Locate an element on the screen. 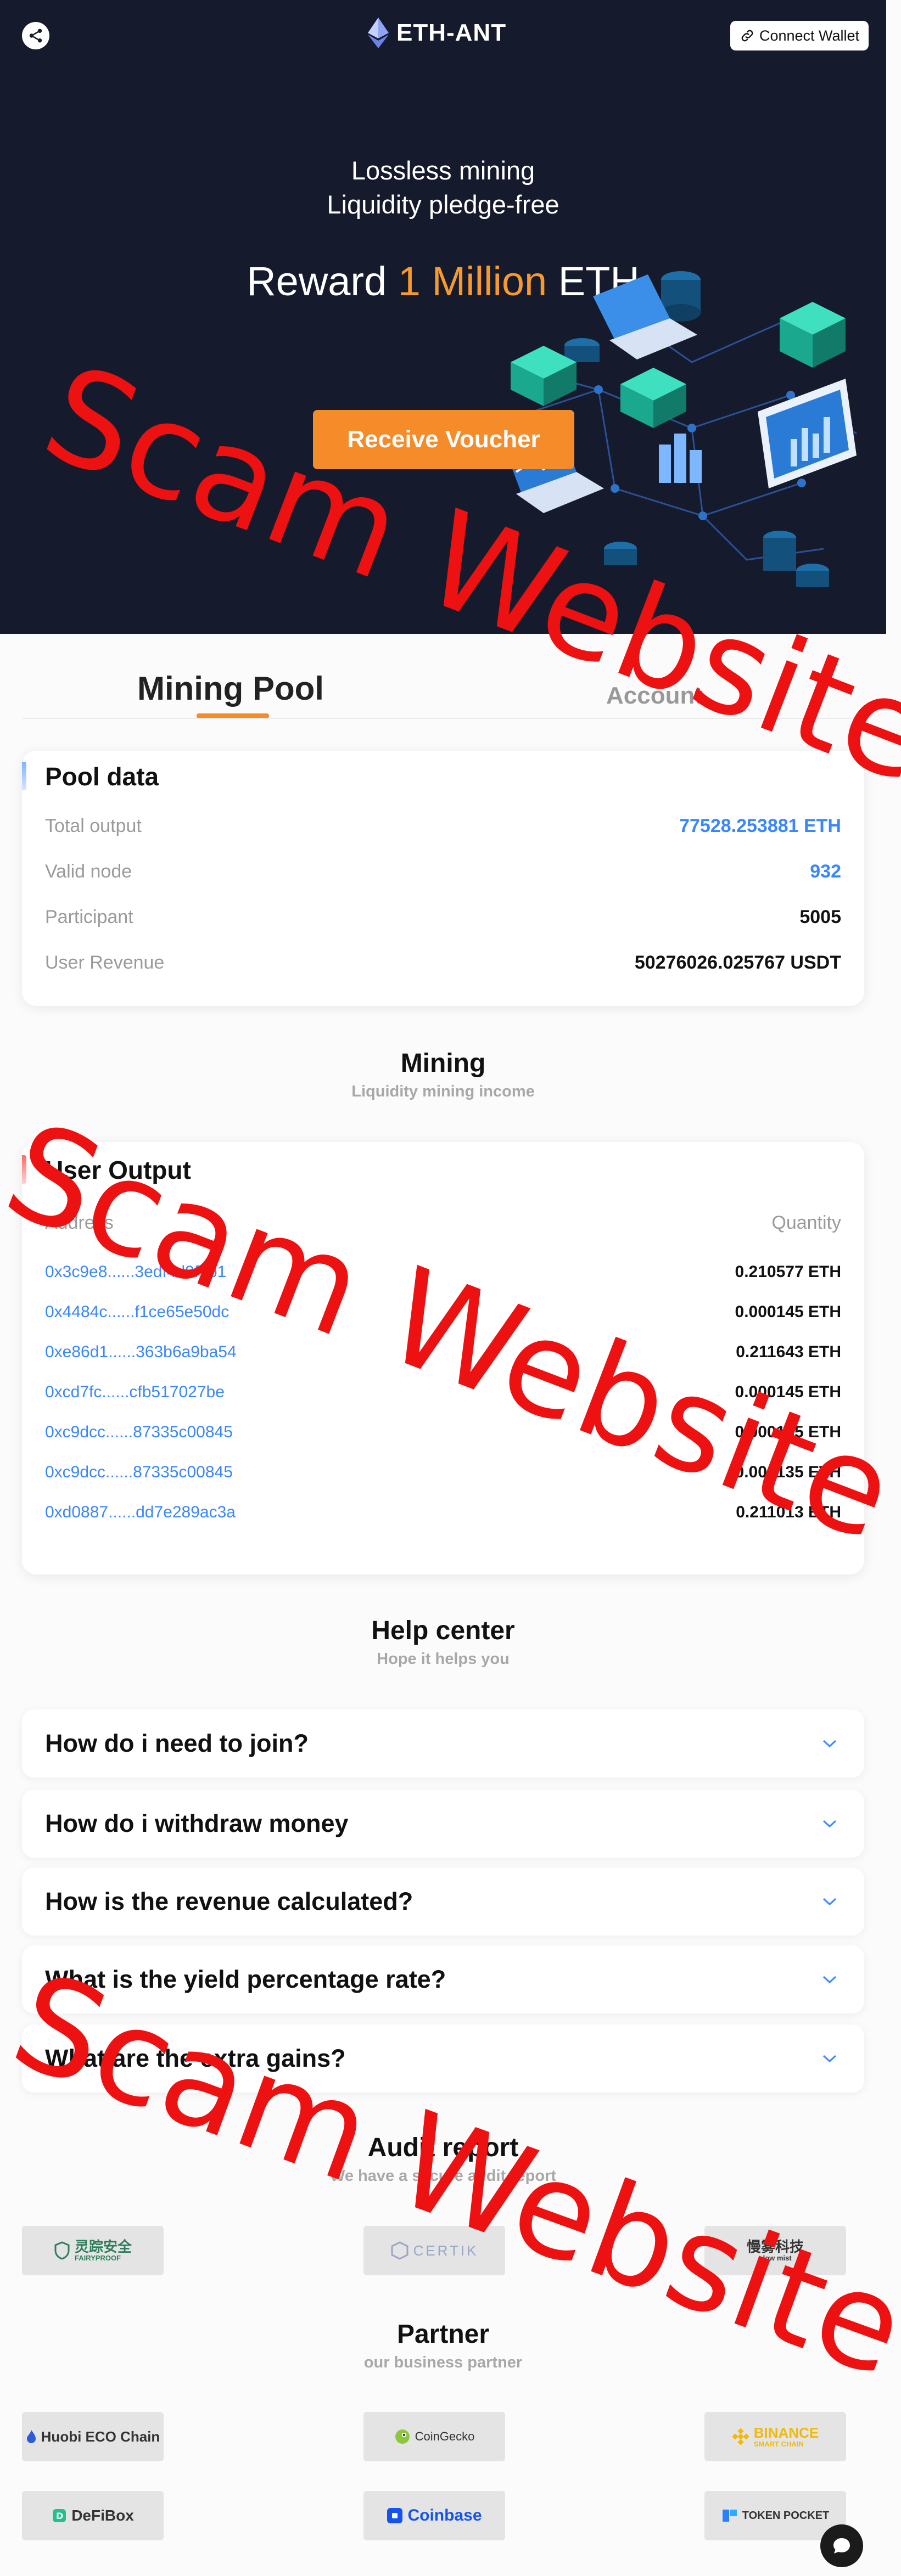  wallet-address: 0x3c9e8......3edf4d9f7b1 is located at coordinates (135, 1272).